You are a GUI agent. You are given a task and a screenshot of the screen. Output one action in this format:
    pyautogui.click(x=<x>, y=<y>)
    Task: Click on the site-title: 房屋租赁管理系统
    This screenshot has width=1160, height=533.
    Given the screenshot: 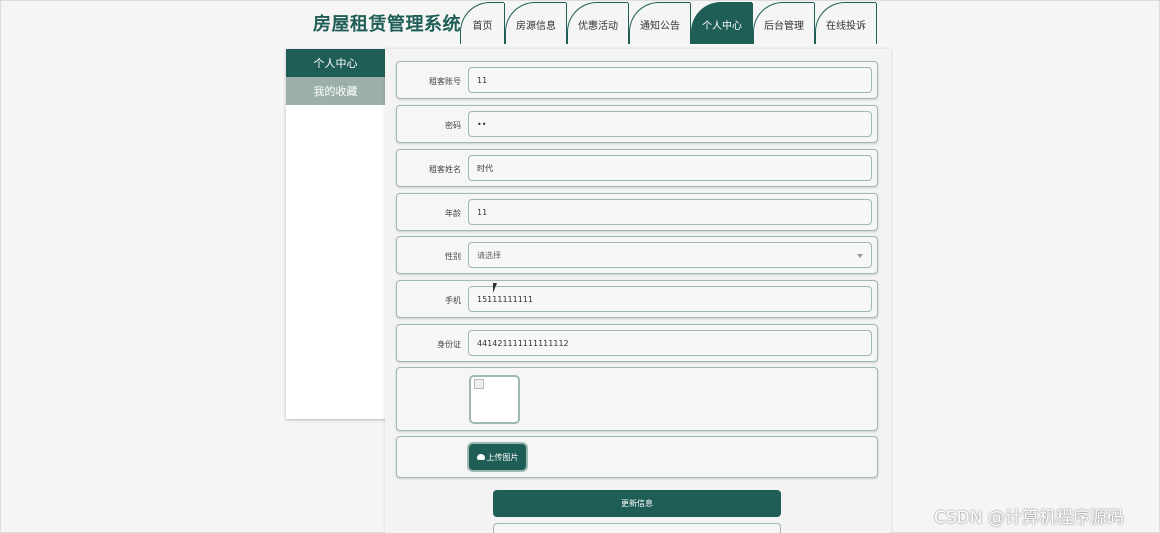 What is the action you would take?
    pyautogui.click(x=387, y=24)
    